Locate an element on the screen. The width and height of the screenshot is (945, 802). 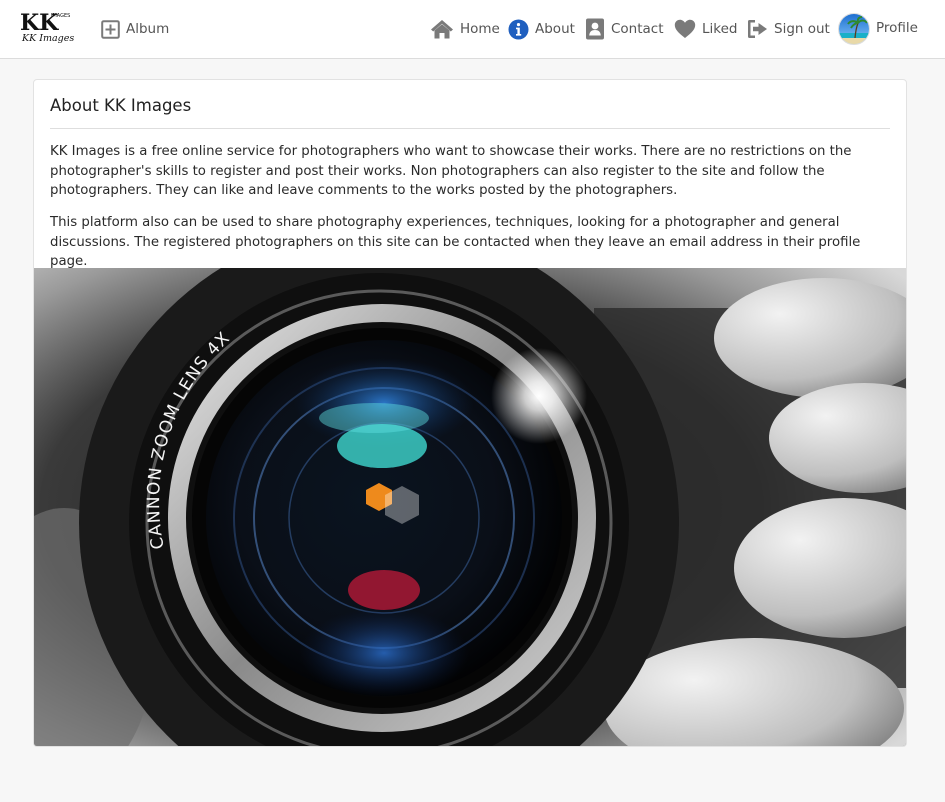
info-circle-icon is located at coordinates (518, 29).